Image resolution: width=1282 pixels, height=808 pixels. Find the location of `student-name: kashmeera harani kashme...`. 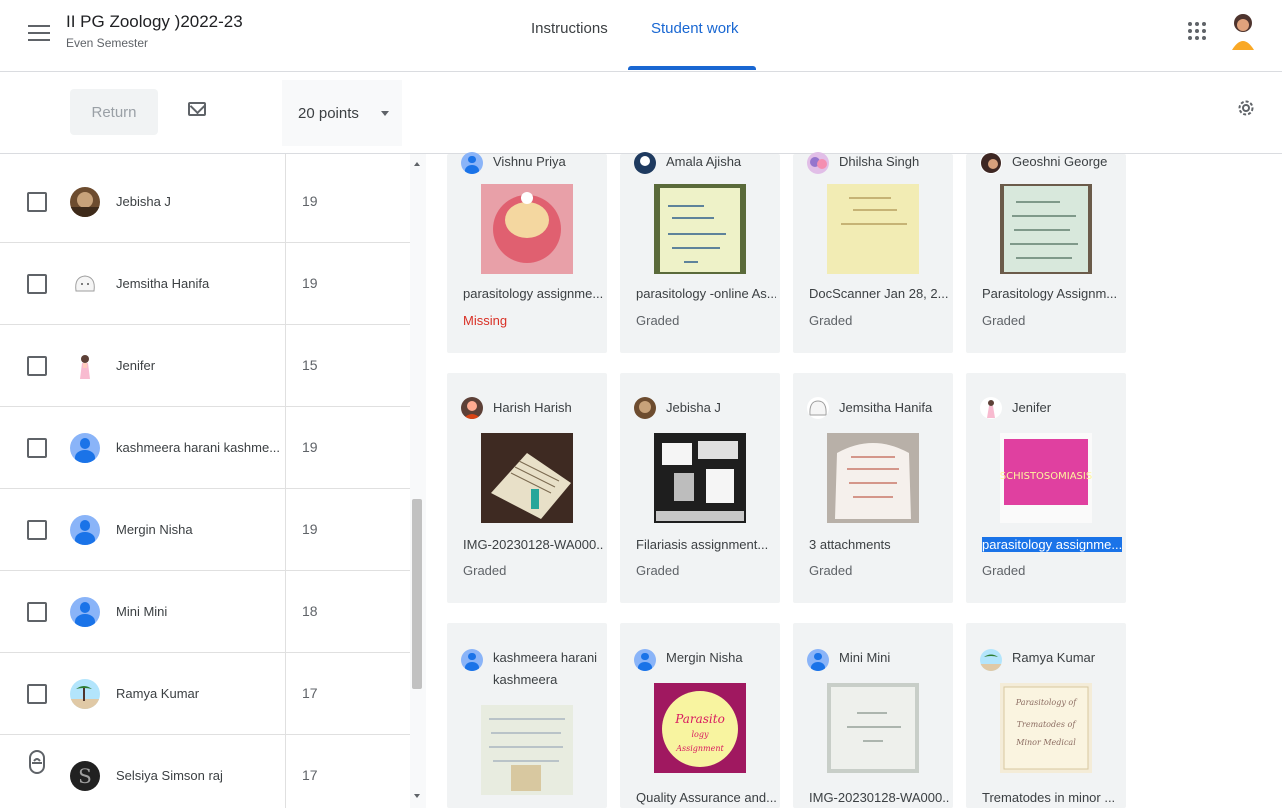

student-name: kashmeera harani kashme... is located at coordinates (198, 447).